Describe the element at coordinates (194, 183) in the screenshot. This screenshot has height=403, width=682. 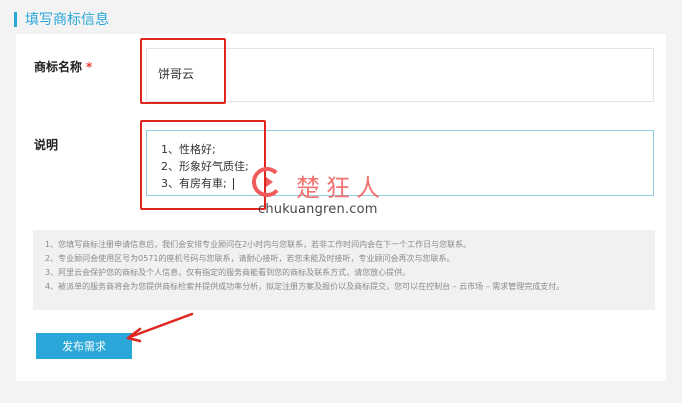
I see `description-line-text: 3、有房有車;` at that location.